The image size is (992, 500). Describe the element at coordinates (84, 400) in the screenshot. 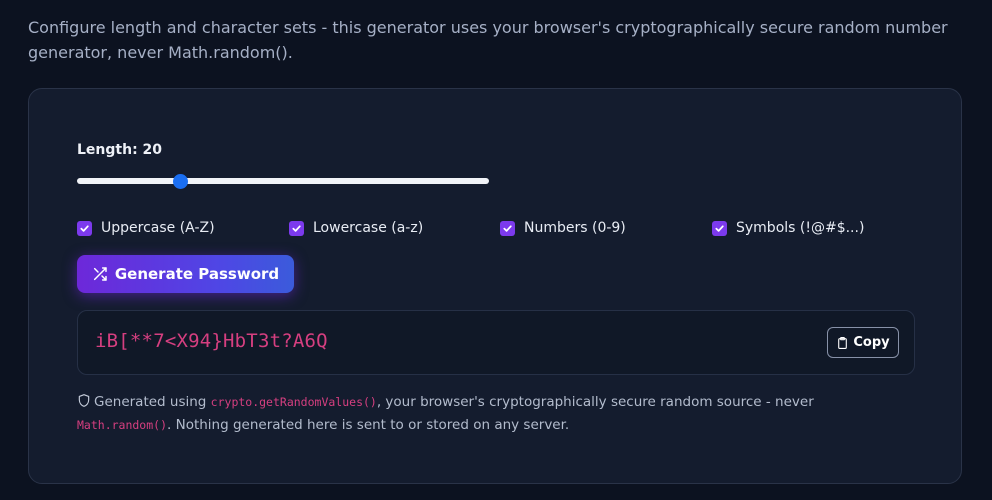

I see `shield-icon` at that location.